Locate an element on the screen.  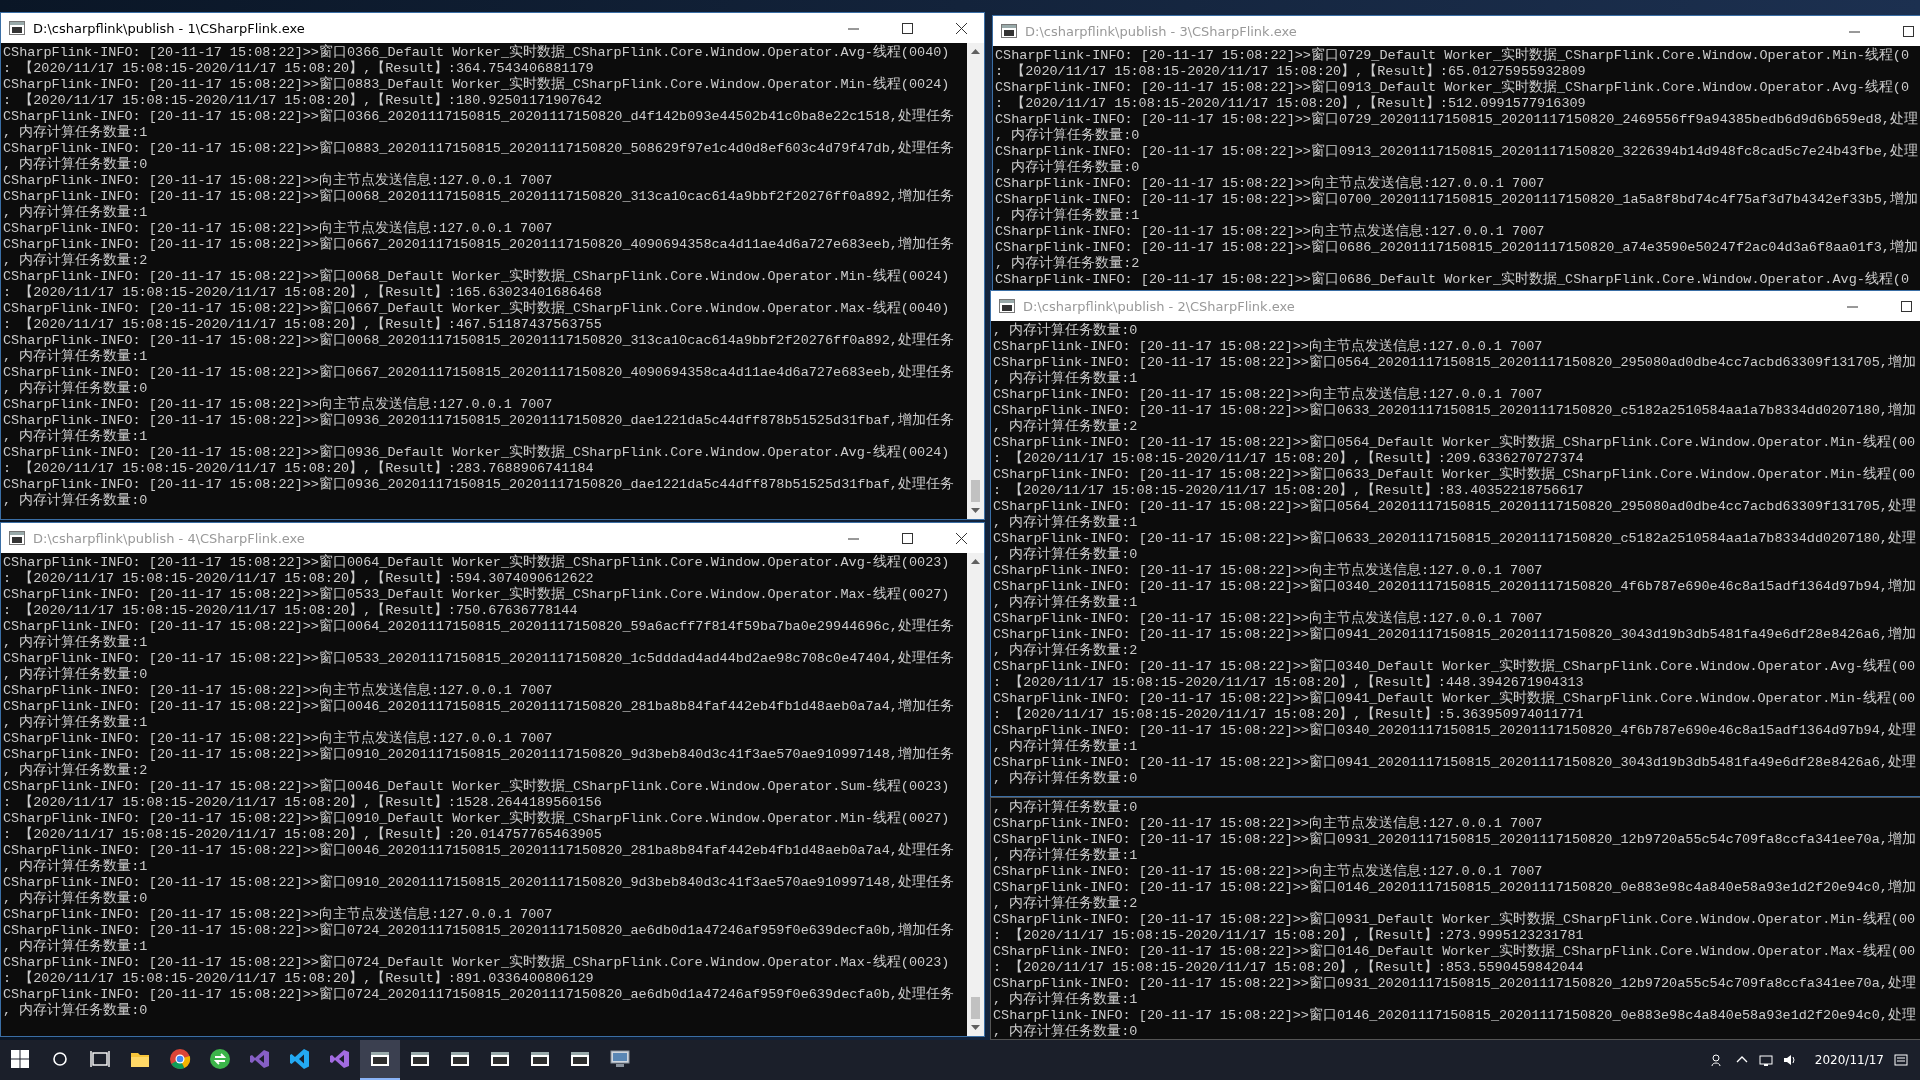
console-line: CSharpFlink-INFO: [20-11-17 15:08:22]>>窗口0340_20201117150815_20201117150820_4f6b787e690e46c8a15adf1364d97b94,增加 is located at coordinates (1455, 586).